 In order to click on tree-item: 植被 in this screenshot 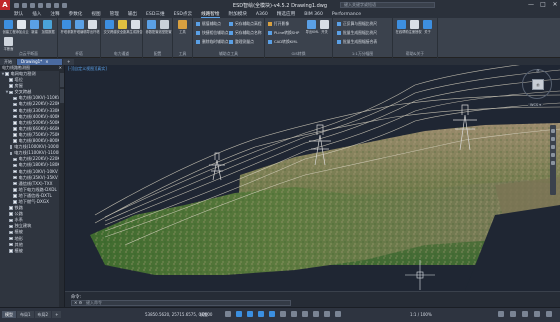, I will do `click(32, 251)`.